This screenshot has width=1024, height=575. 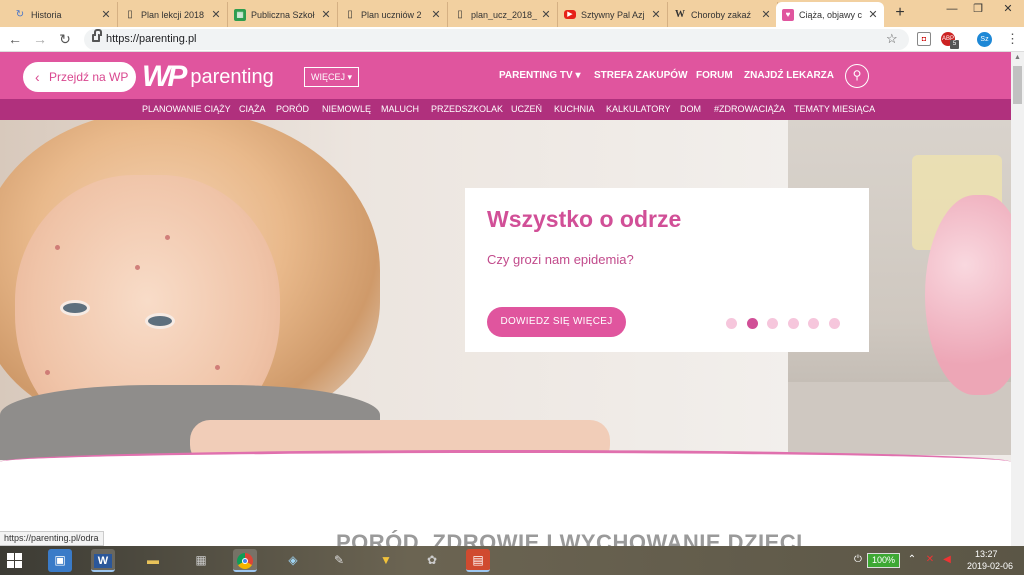 I want to click on page-scrollbar: ▲, so click(x=1017, y=299).